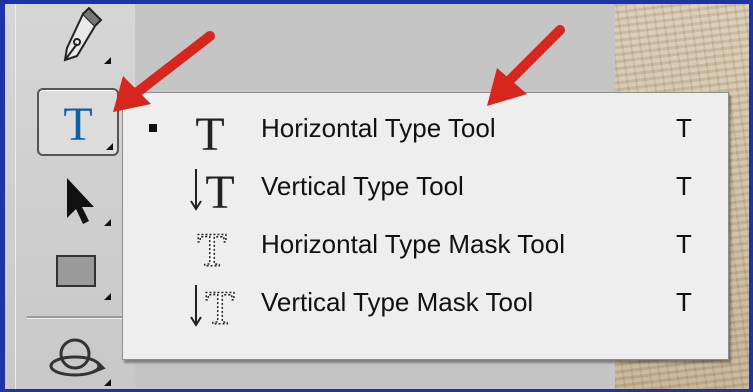  I want to click on selected-indicator, so click(153, 128).